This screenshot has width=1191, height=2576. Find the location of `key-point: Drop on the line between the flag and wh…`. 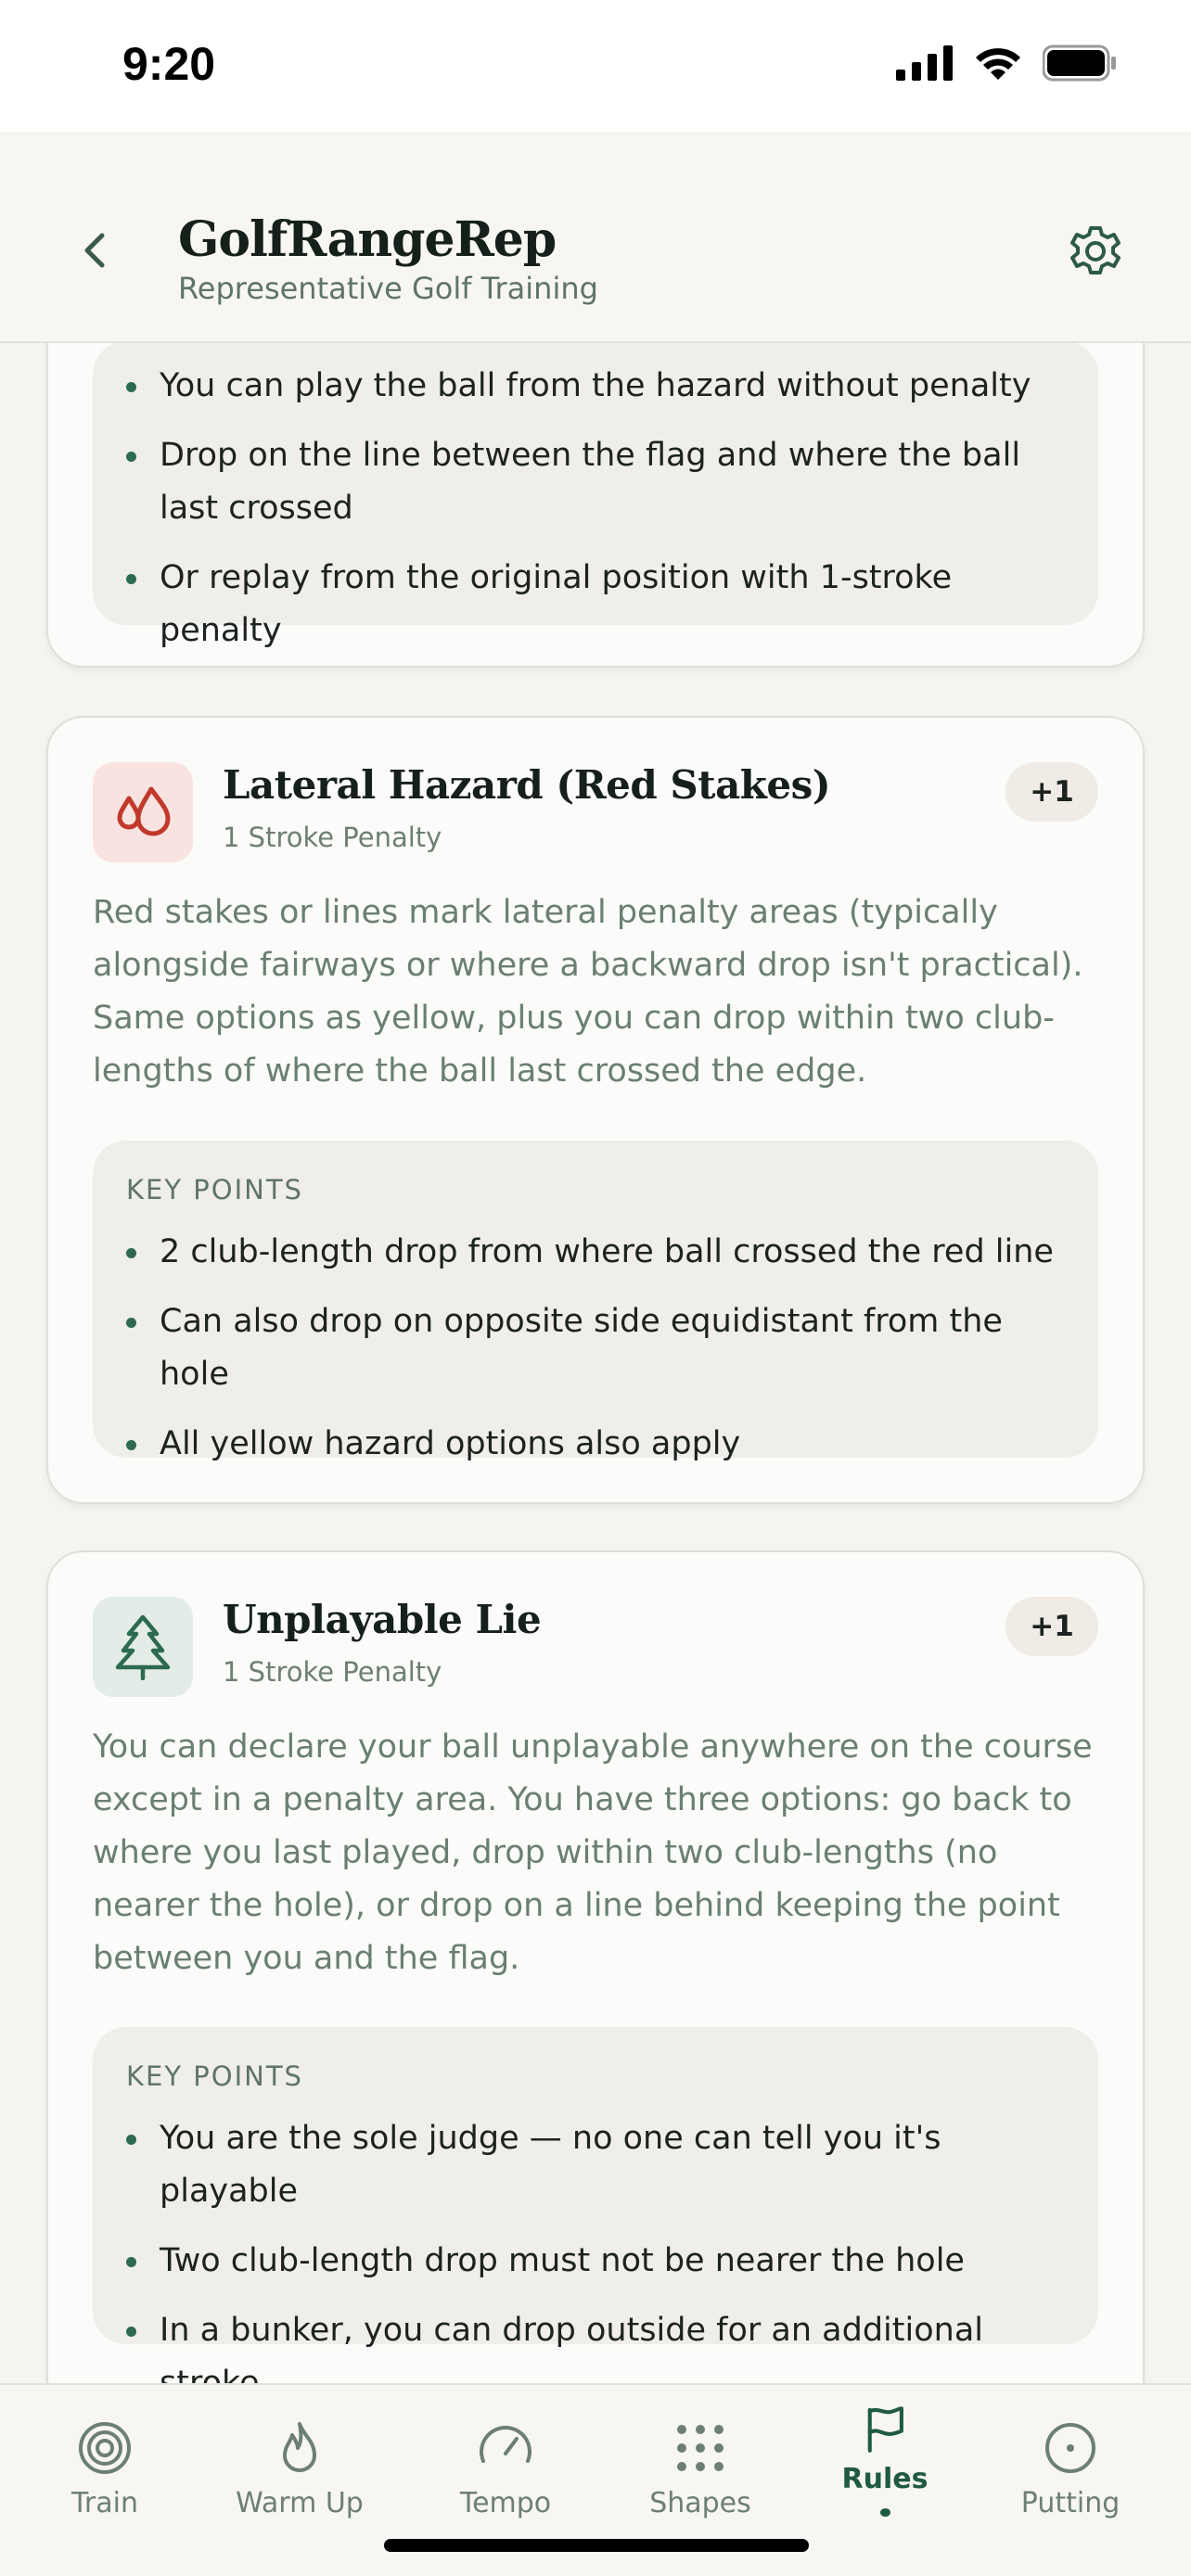

key-point: Drop on the line between the flag and wh… is located at coordinates (590, 482).